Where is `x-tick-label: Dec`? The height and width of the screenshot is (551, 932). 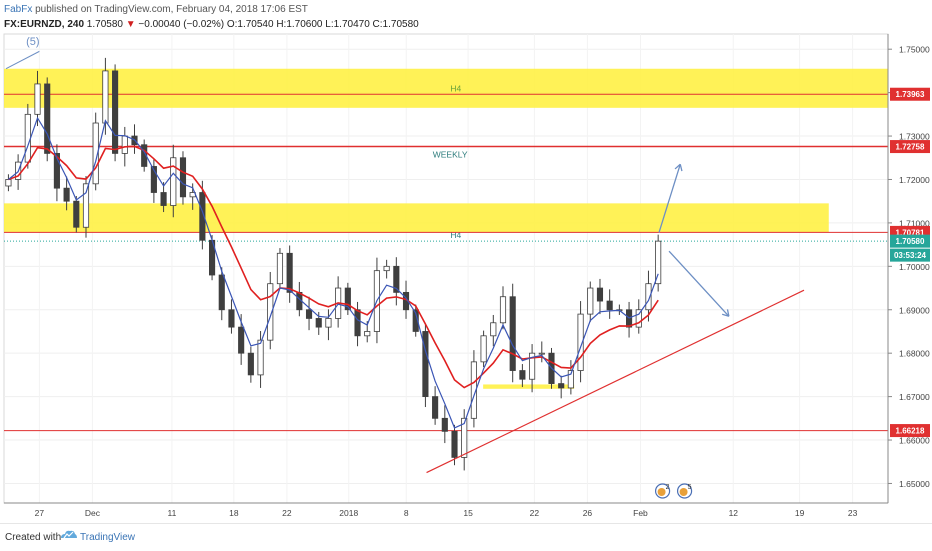
x-tick-label: Dec is located at coordinates (93, 513).